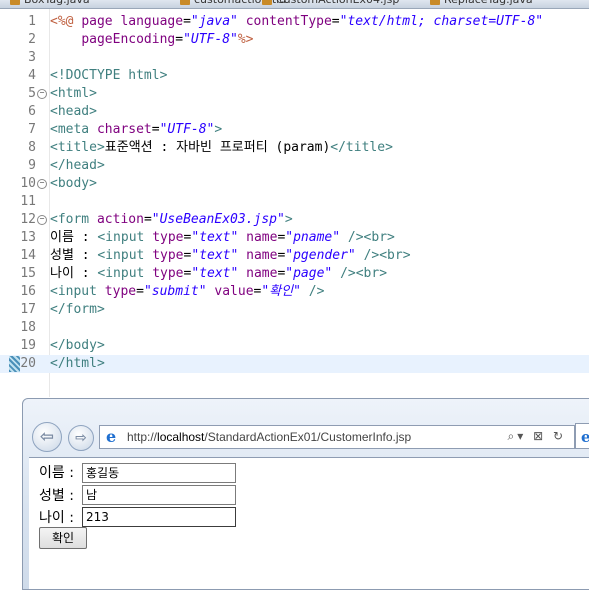  What do you see at coordinates (77, 165) in the screenshot?
I see `code-token: </head>` at bounding box center [77, 165].